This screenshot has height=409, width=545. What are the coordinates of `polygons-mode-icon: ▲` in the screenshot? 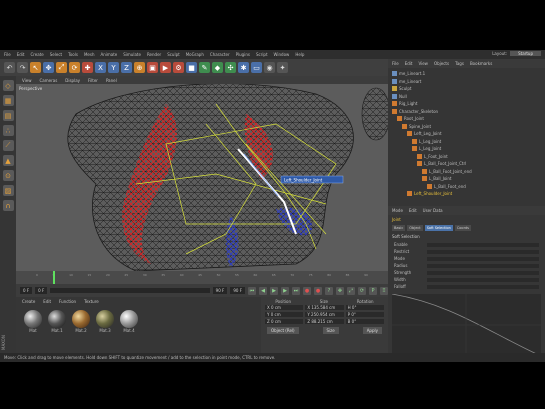 It's located at (8, 160).